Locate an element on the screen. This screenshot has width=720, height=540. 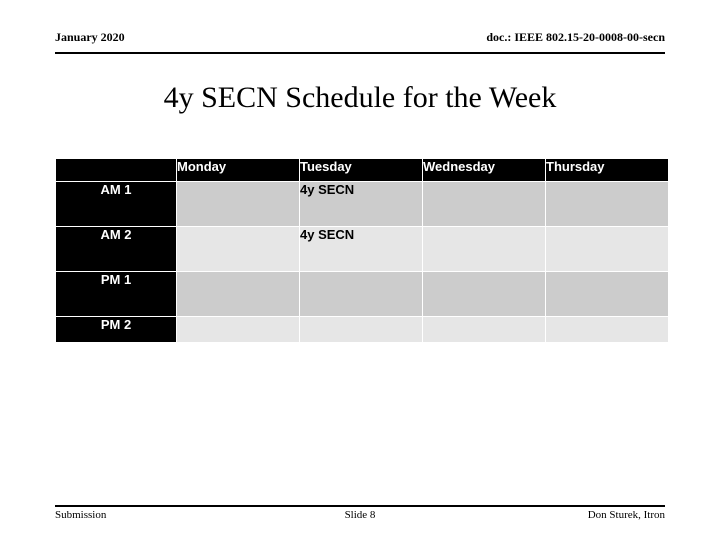
column-header-thursday: Thursday is located at coordinates (607, 170).